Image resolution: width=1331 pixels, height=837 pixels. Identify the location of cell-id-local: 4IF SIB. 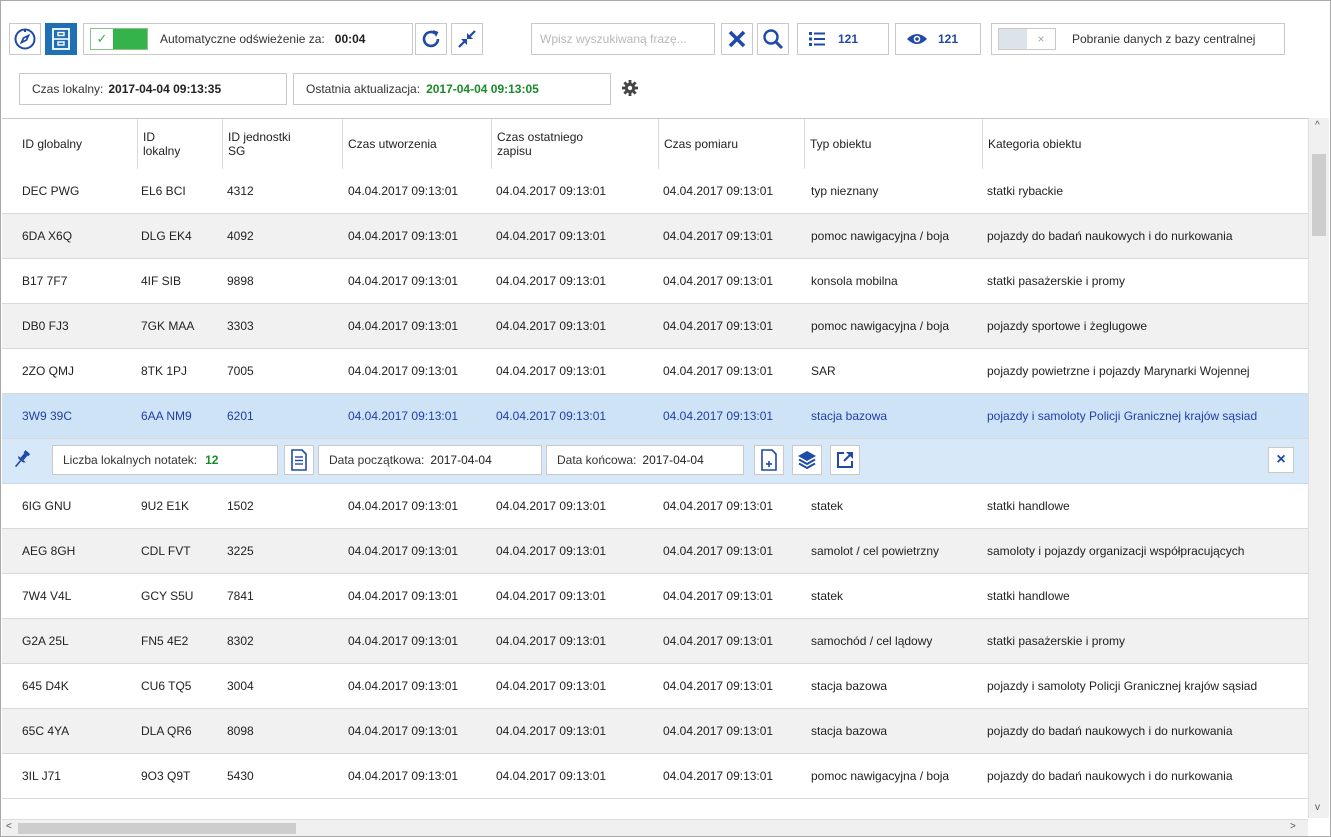
(161, 281).